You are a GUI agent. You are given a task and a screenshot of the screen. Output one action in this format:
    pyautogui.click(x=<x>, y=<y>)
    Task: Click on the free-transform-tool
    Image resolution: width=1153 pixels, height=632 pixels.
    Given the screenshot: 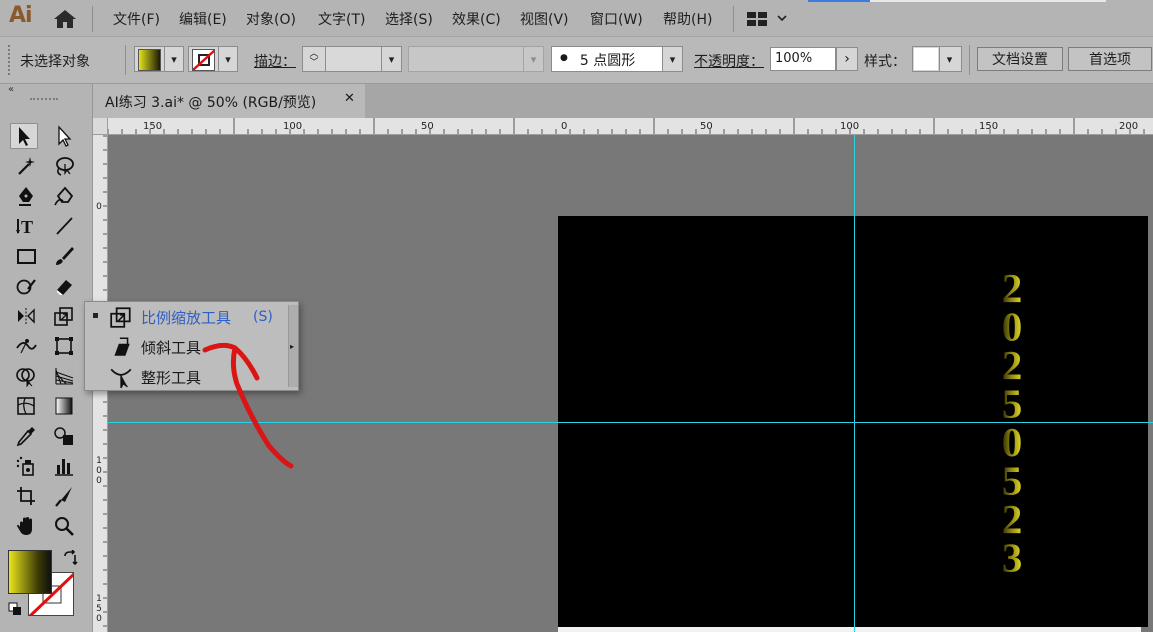 What is the action you would take?
    pyautogui.click(x=64, y=346)
    